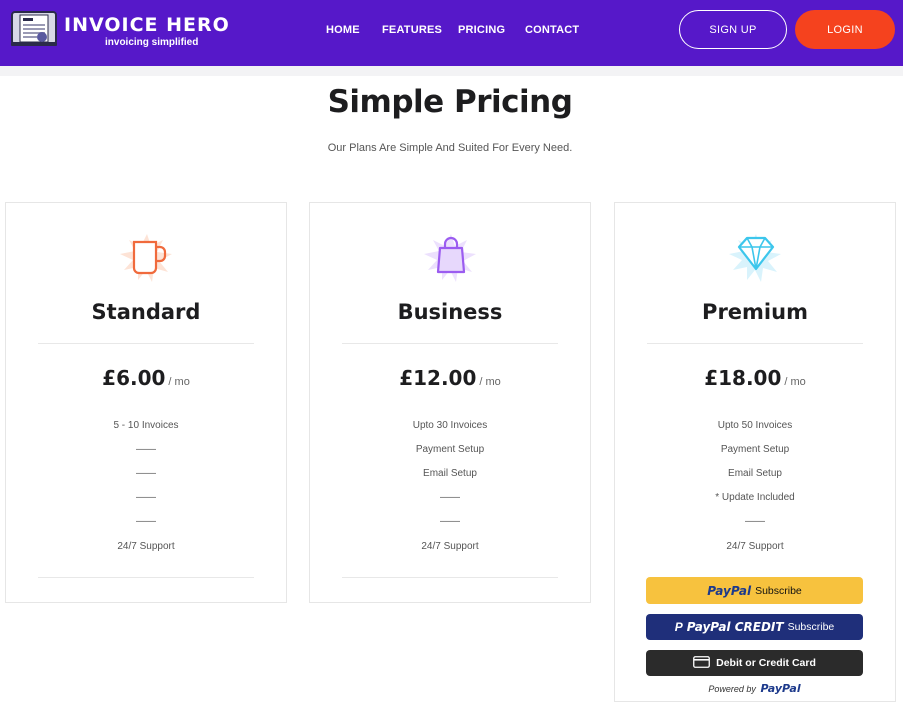 This screenshot has width=903, height=702. I want to click on plan-name: Premium, so click(755, 312).